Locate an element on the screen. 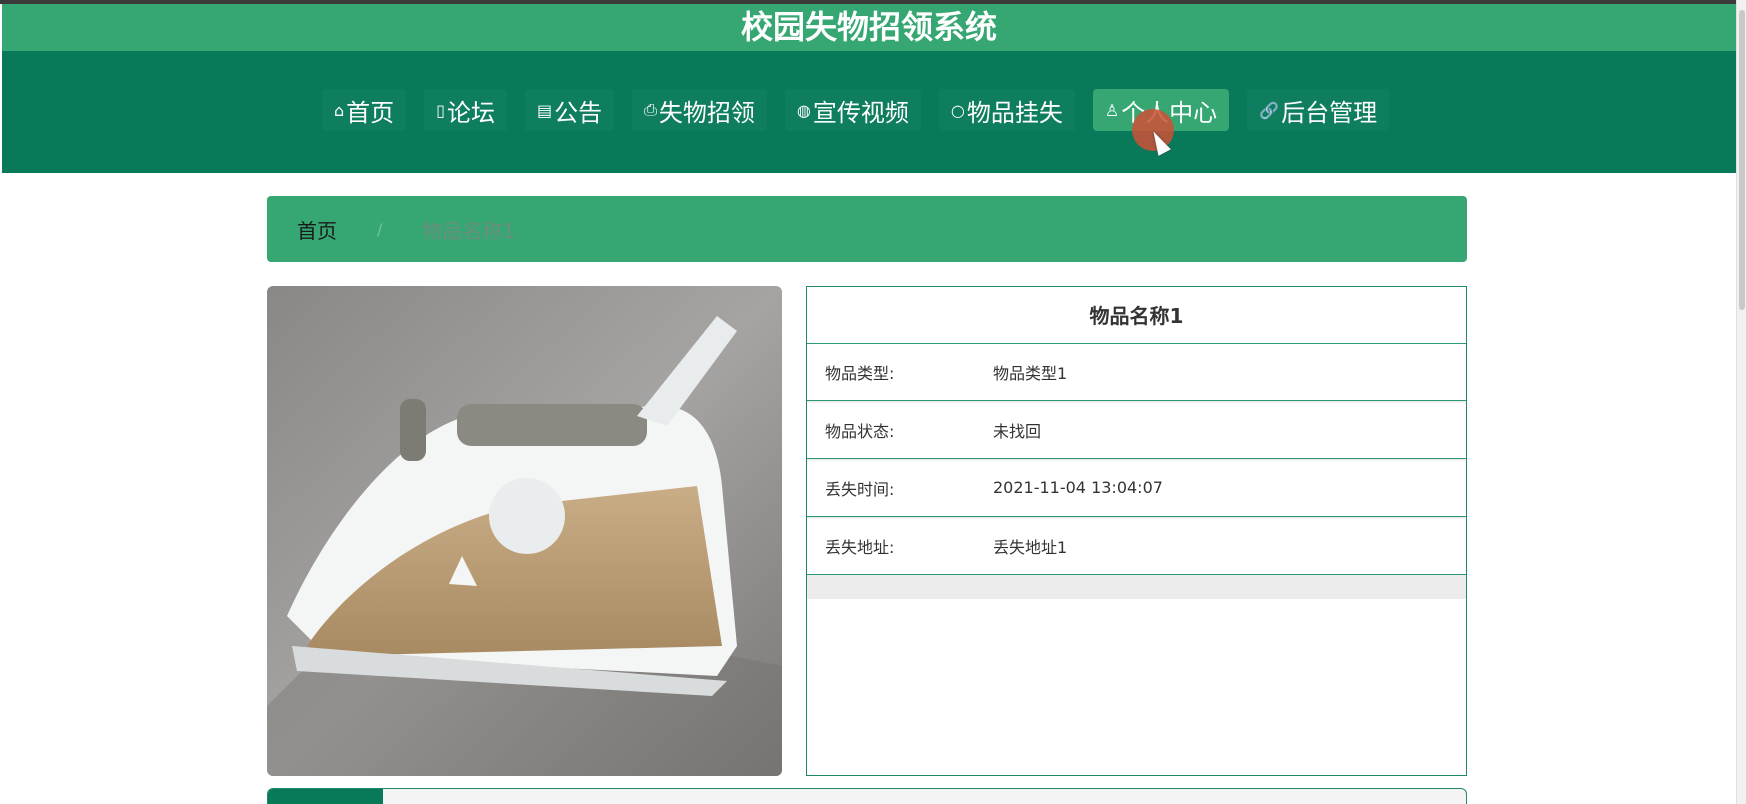 This screenshot has height=804, width=1746. detail-divider is located at coordinates (1136, 587).